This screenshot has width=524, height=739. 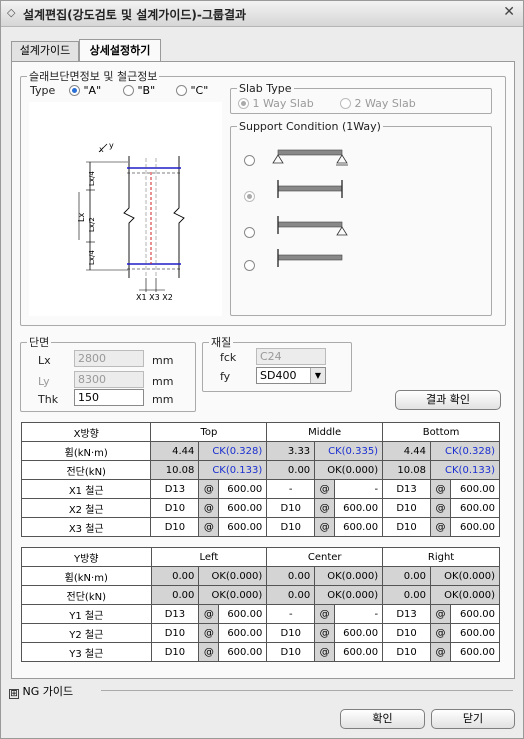 What do you see at coordinates (120, 50) in the screenshot?
I see `tab-detail-settings: 상세설정하기` at bounding box center [120, 50].